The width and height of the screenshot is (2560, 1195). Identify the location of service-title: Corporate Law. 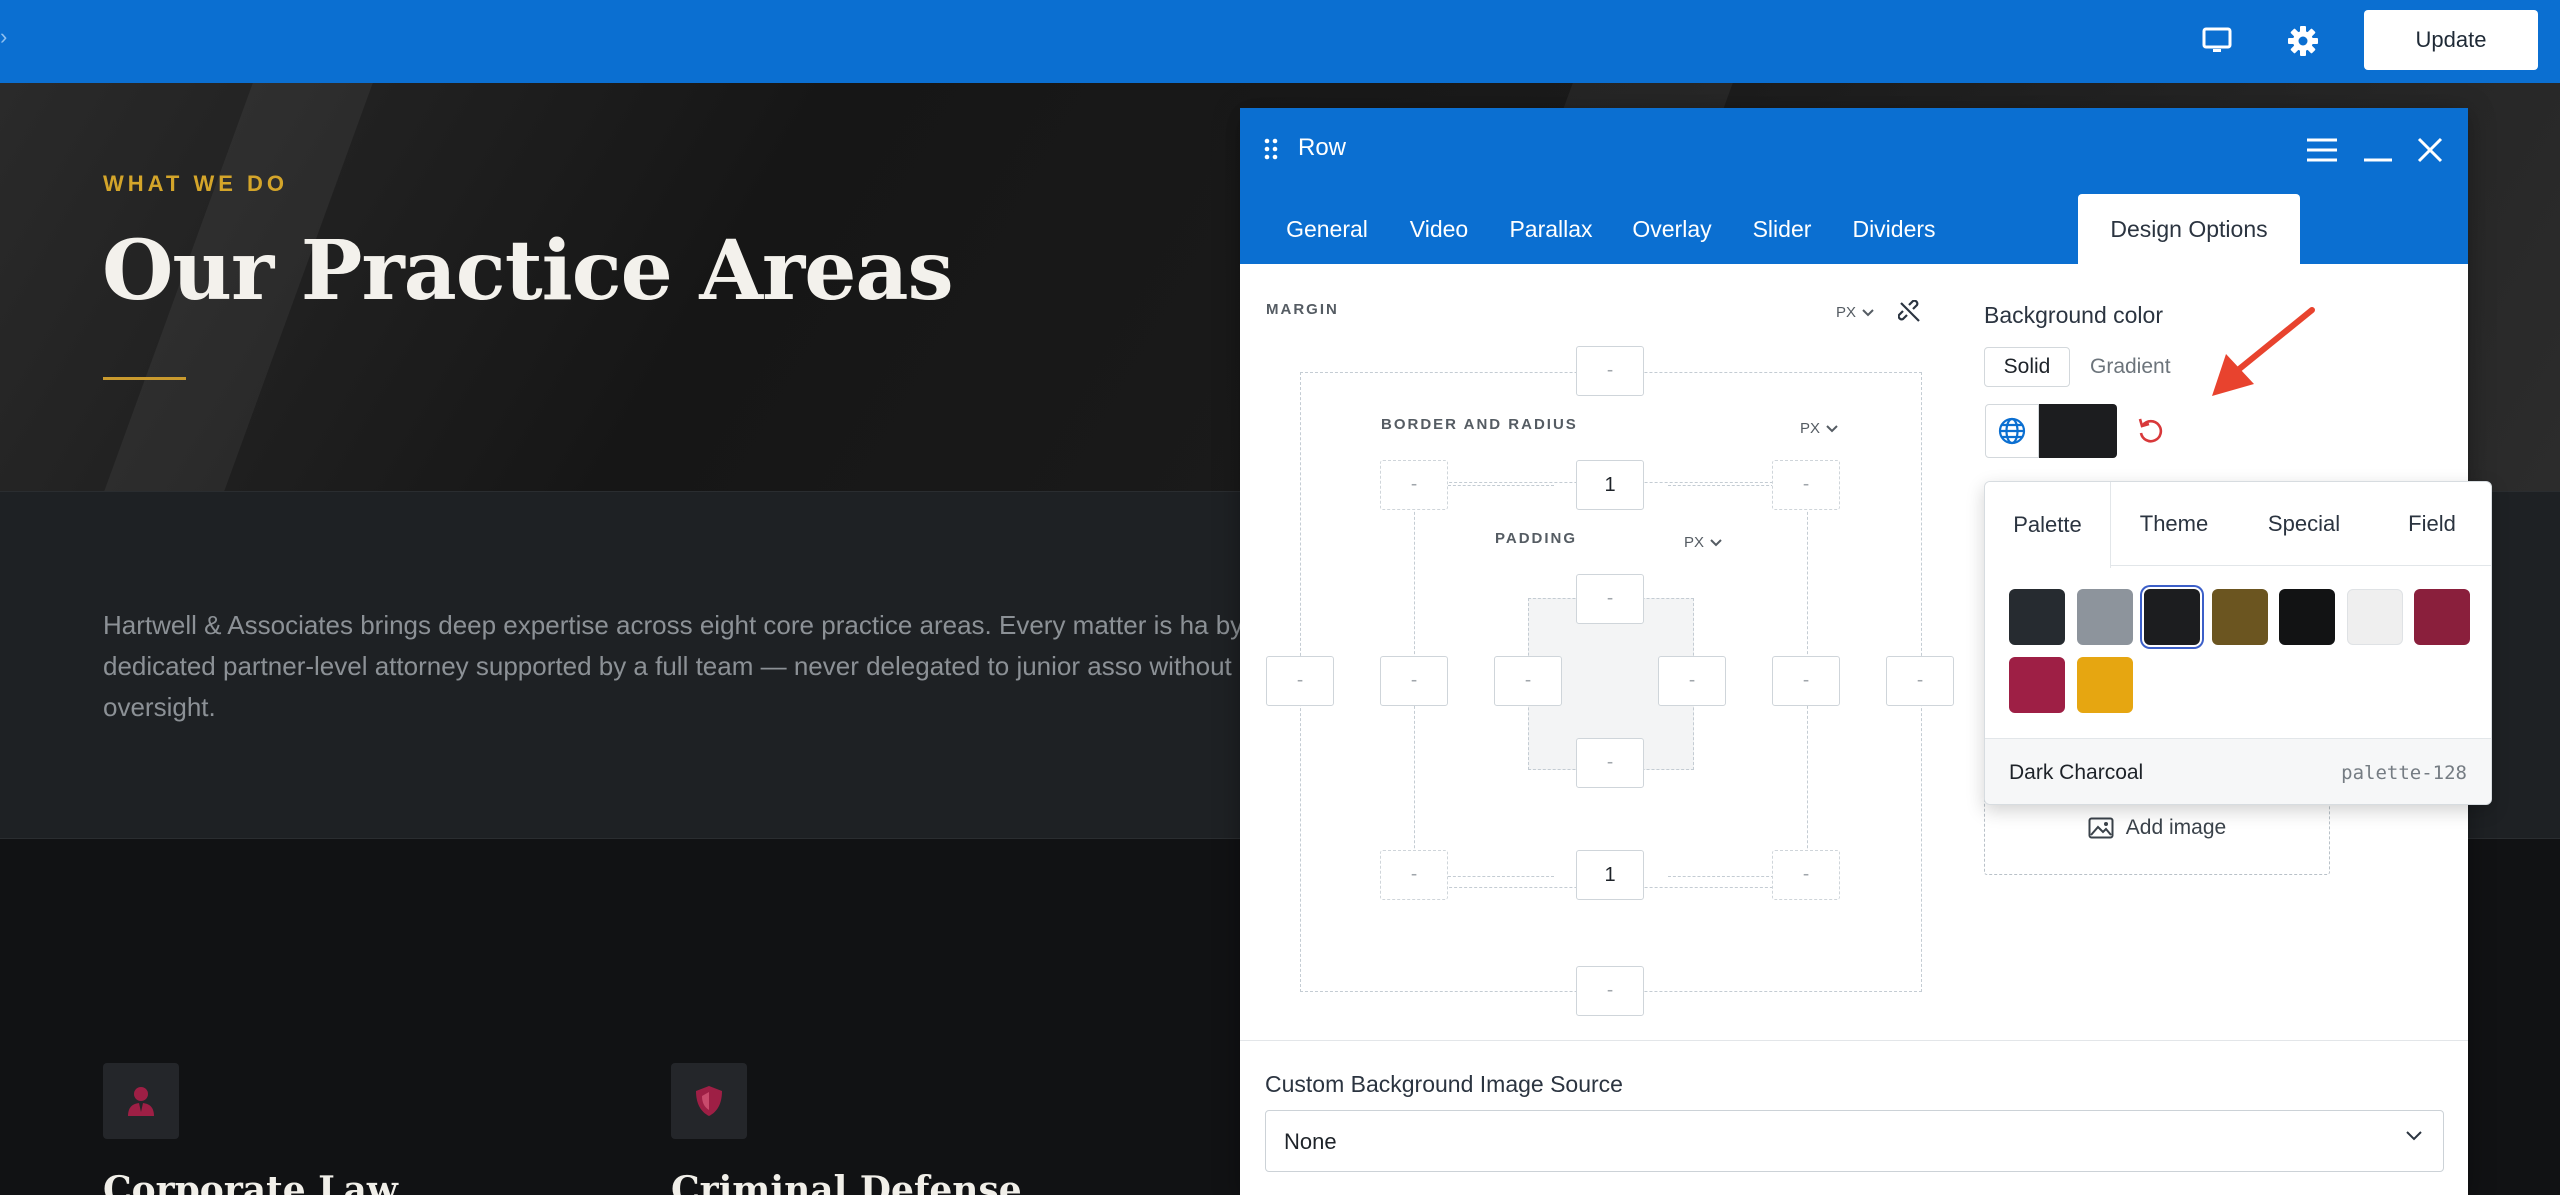
(250, 1182).